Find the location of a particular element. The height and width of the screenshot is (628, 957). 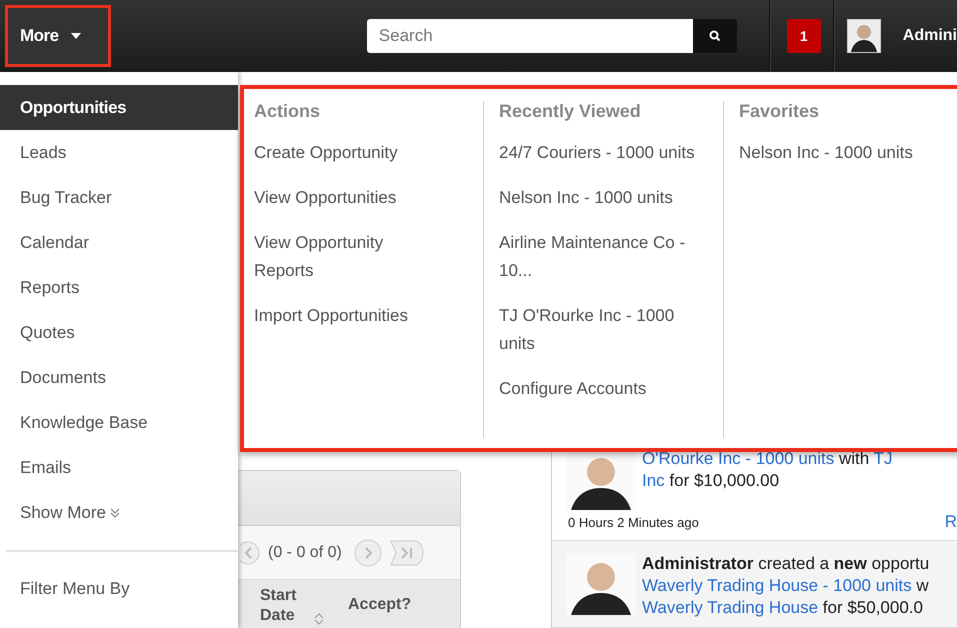

timestamp: 0 Hours 2 Minutes ago is located at coordinates (633, 522).